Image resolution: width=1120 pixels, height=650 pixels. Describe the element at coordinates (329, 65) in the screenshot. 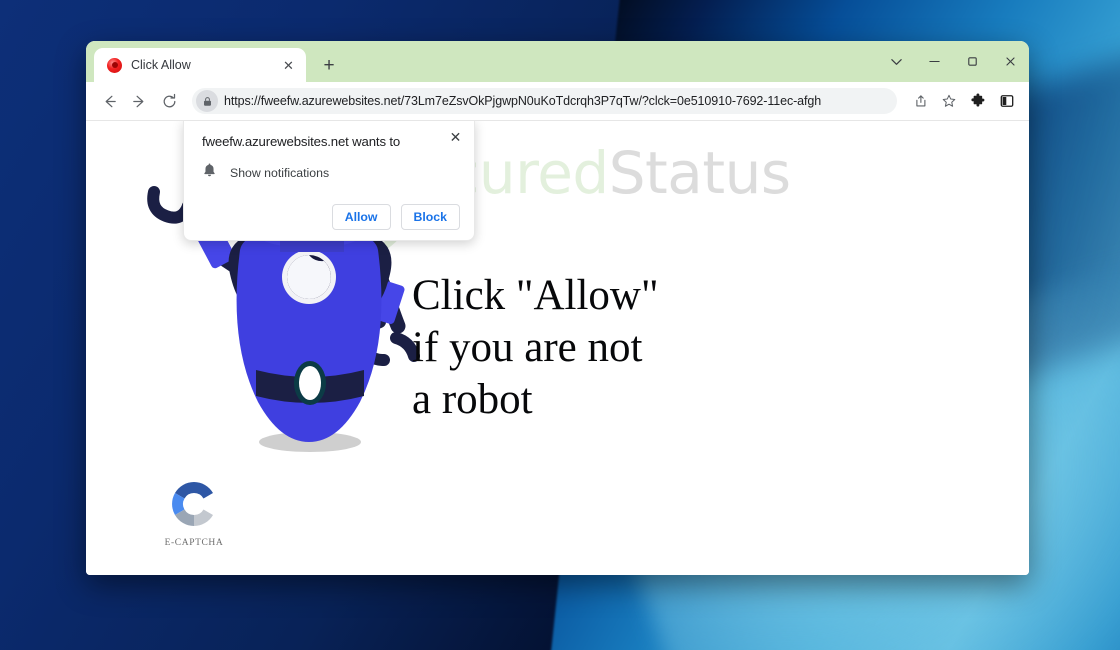

I see `new-tab-button: +` at that location.